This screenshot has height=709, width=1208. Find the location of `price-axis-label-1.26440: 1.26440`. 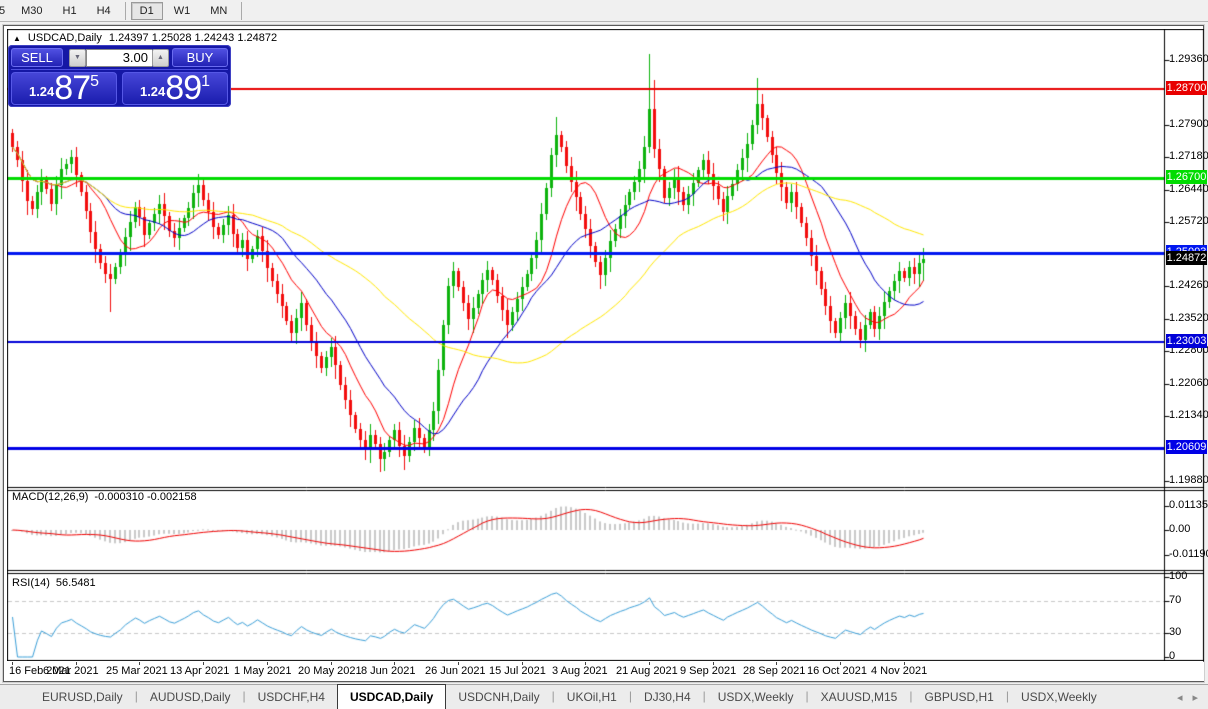

price-axis-label-1.26440: 1.26440 is located at coordinates (1188, 189).